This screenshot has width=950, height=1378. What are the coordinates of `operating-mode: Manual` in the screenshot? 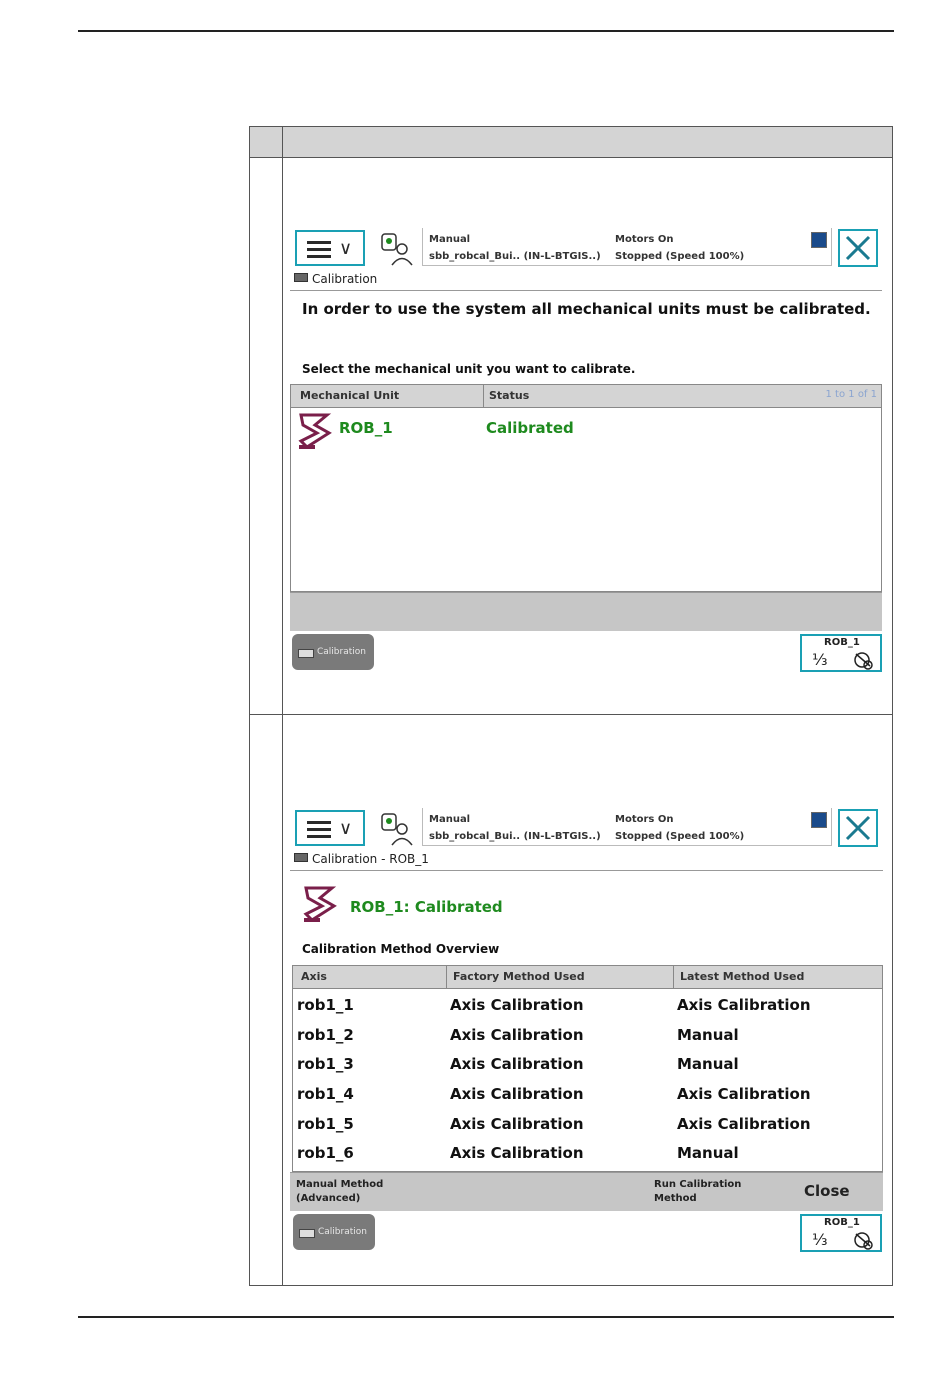 It's located at (450, 819).